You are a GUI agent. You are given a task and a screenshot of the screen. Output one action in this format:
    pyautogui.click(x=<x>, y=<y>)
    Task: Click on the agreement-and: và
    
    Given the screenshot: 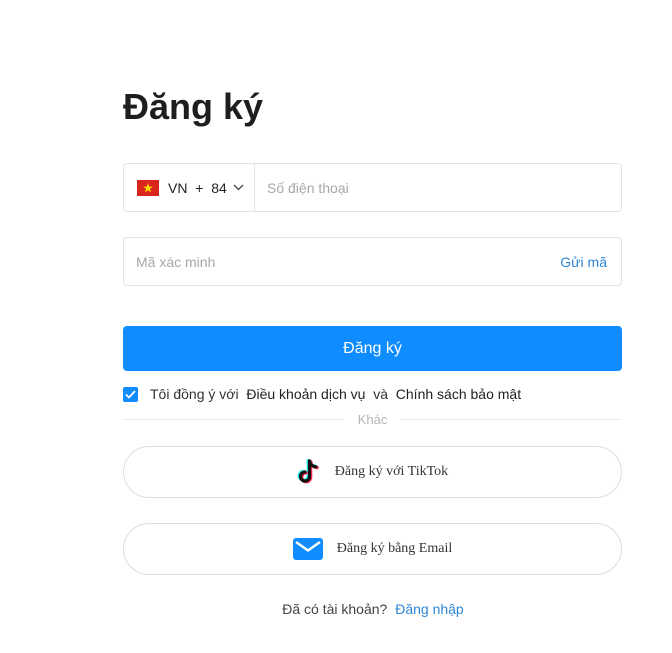 What is the action you would take?
    pyautogui.click(x=380, y=394)
    